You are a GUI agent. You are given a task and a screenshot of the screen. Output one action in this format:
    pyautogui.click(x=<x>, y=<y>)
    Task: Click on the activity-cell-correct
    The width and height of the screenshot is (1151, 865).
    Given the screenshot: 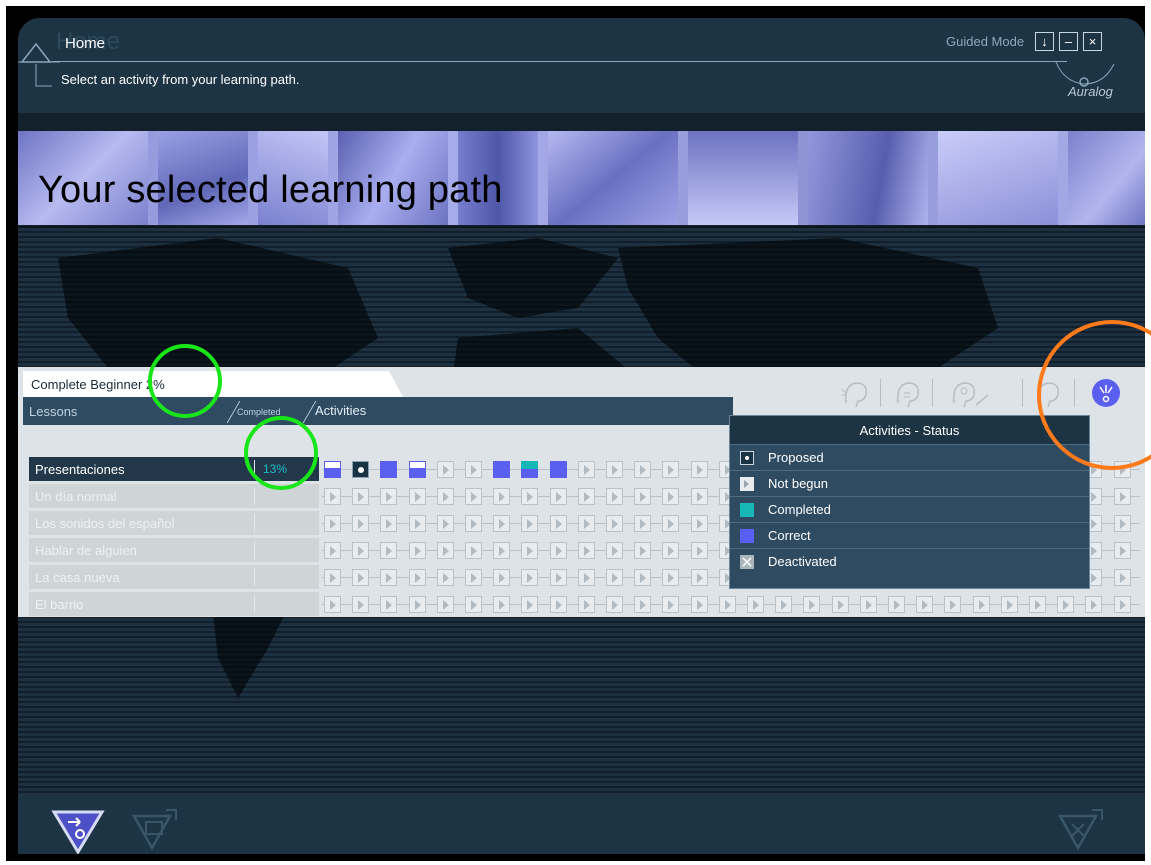 What is the action you would take?
    pyautogui.click(x=389, y=469)
    